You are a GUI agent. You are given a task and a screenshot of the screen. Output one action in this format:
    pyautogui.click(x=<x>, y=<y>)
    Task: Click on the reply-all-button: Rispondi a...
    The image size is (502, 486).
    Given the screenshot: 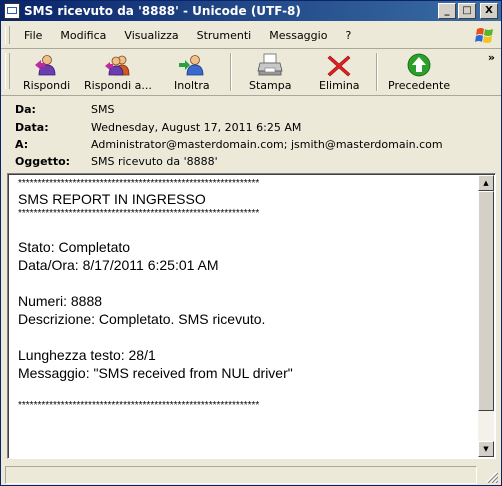 What is the action you would take?
    pyautogui.click(x=118, y=72)
    